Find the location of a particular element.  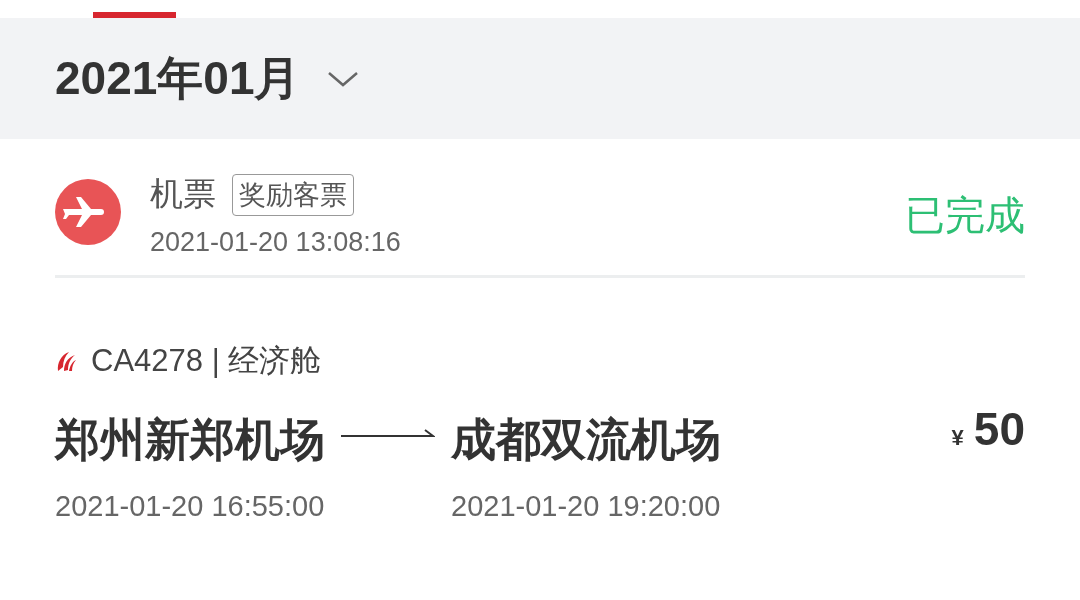

arrival-time: 2021-01-20 19:20:00 is located at coordinates (586, 506).